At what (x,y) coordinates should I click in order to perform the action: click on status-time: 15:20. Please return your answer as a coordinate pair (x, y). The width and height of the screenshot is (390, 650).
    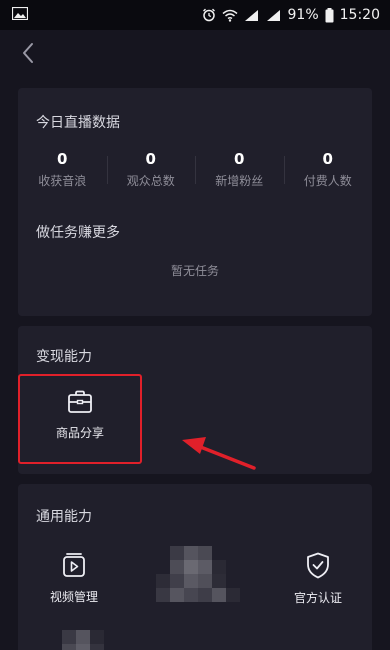
    Looking at the image, I should click on (359, 15).